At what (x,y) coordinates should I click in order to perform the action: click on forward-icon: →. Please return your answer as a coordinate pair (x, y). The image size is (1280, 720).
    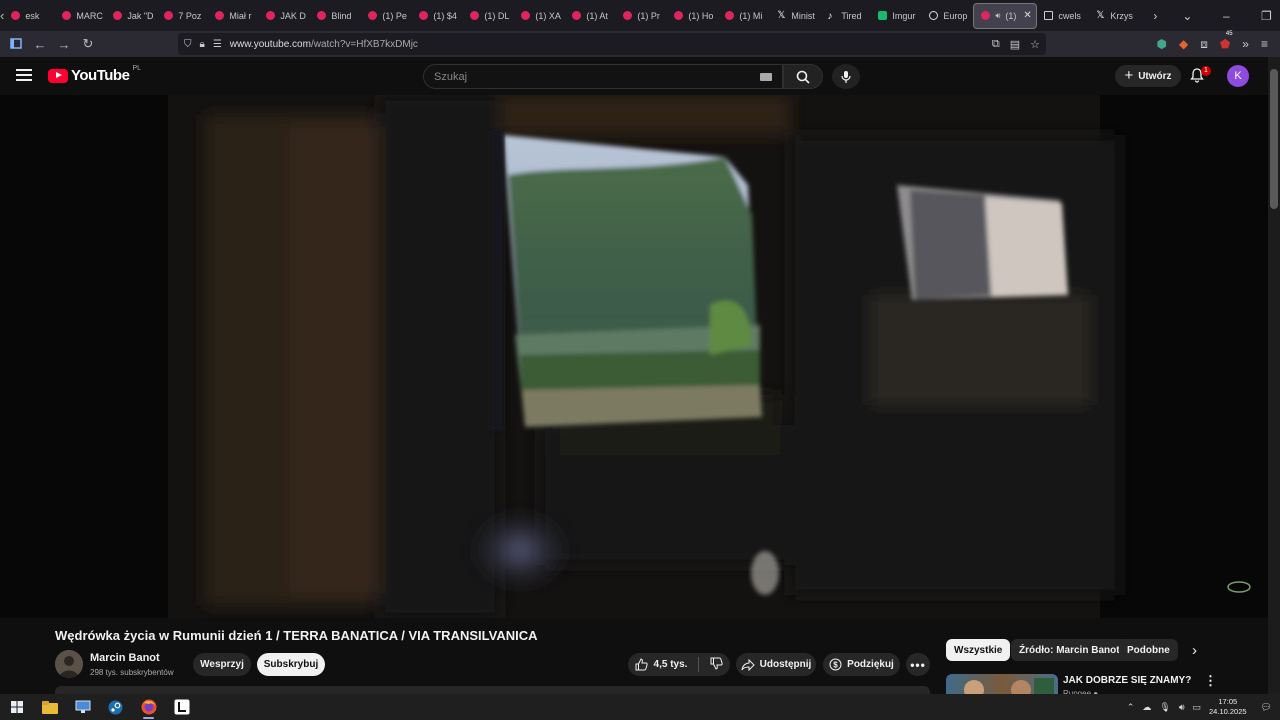
    Looking at the image, I should click on (64, 44).